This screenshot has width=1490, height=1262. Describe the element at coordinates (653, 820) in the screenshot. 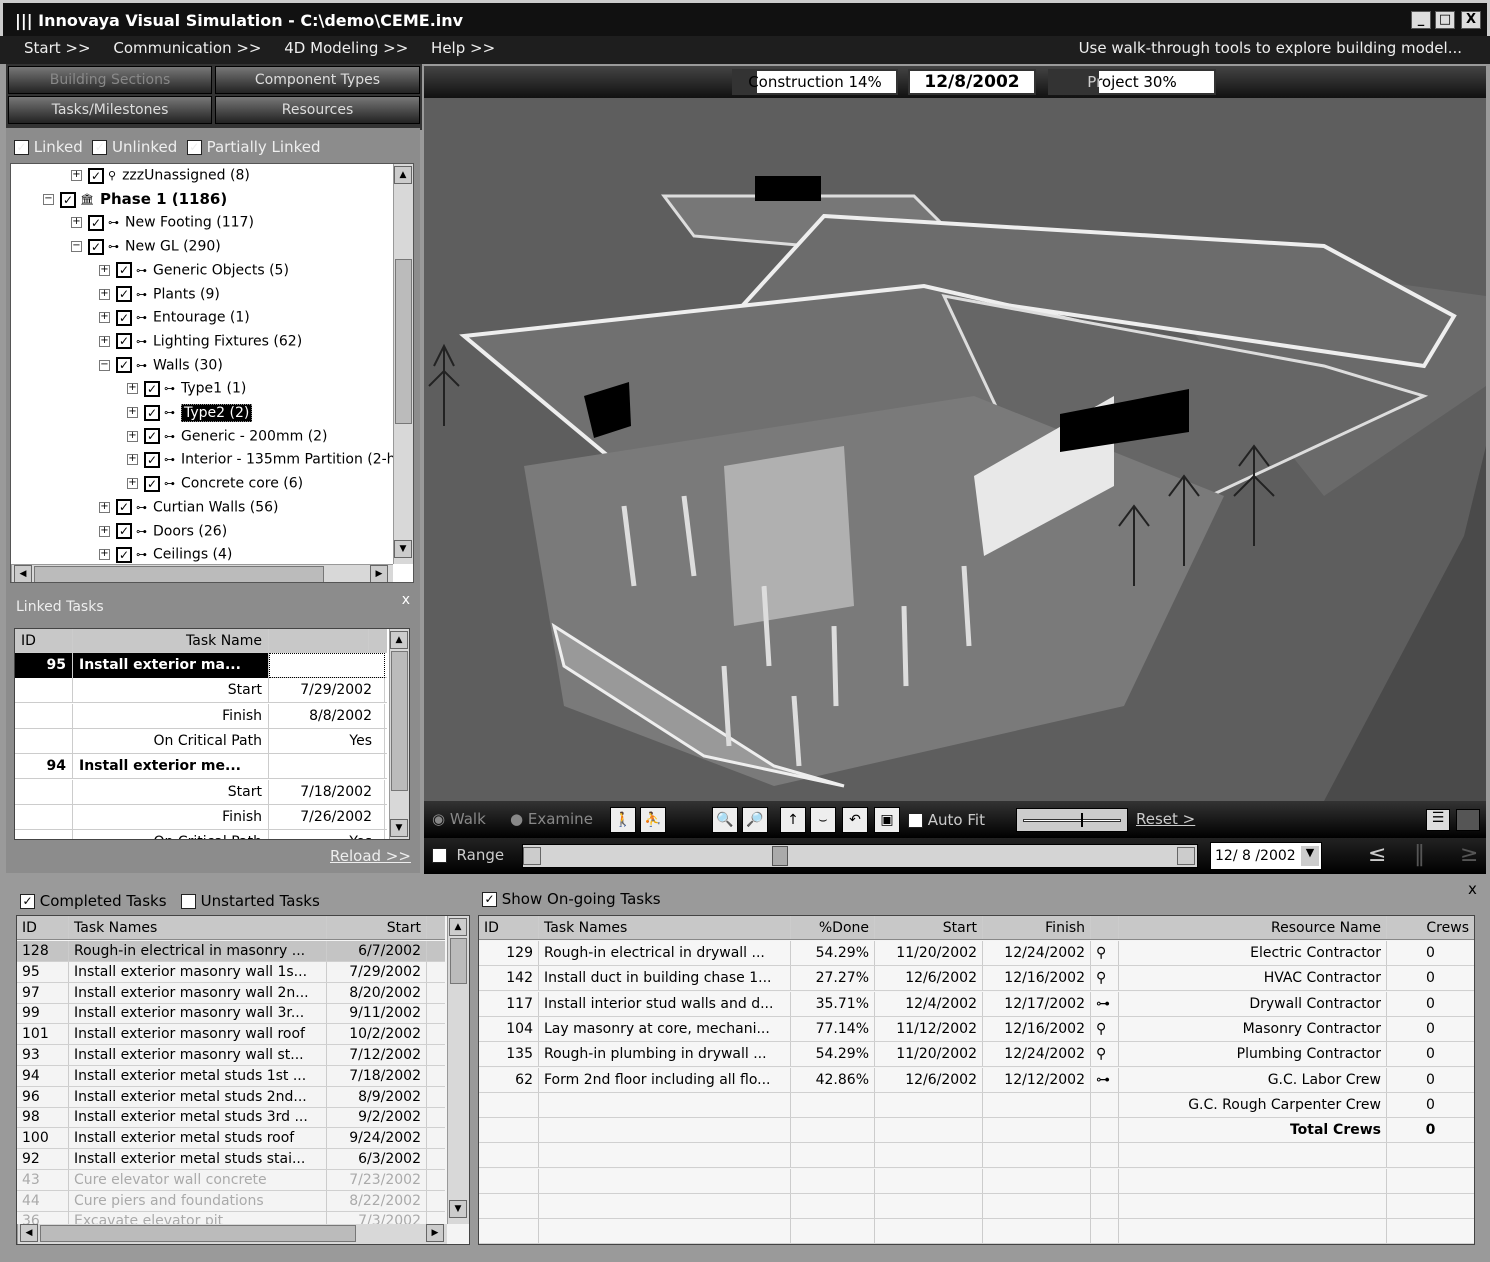

I see `fly-person-icon: ⛹` at that location.